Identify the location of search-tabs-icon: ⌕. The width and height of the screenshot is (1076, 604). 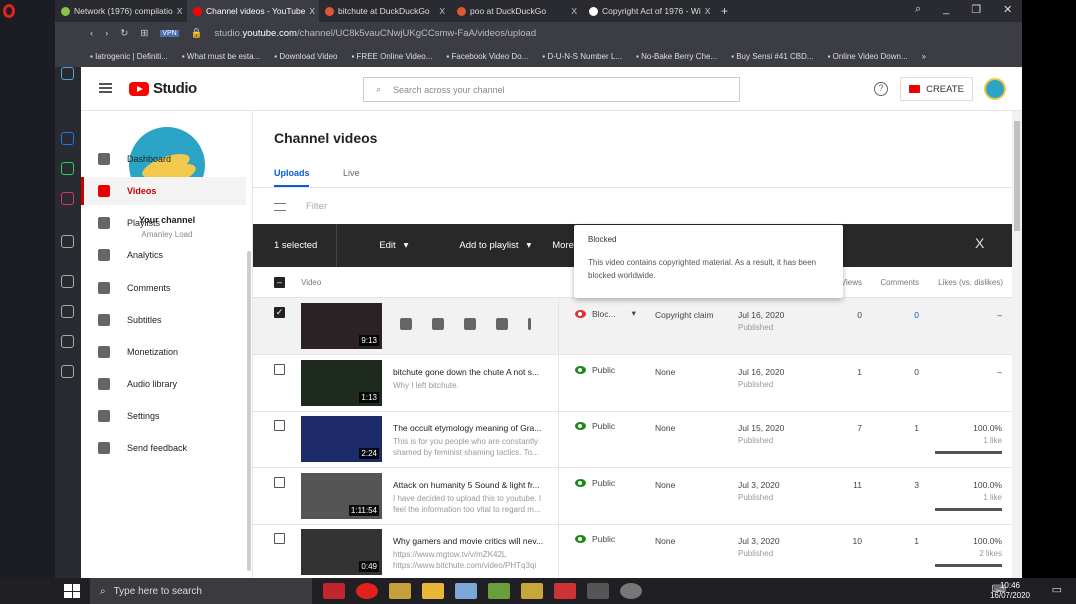
(918, 9).